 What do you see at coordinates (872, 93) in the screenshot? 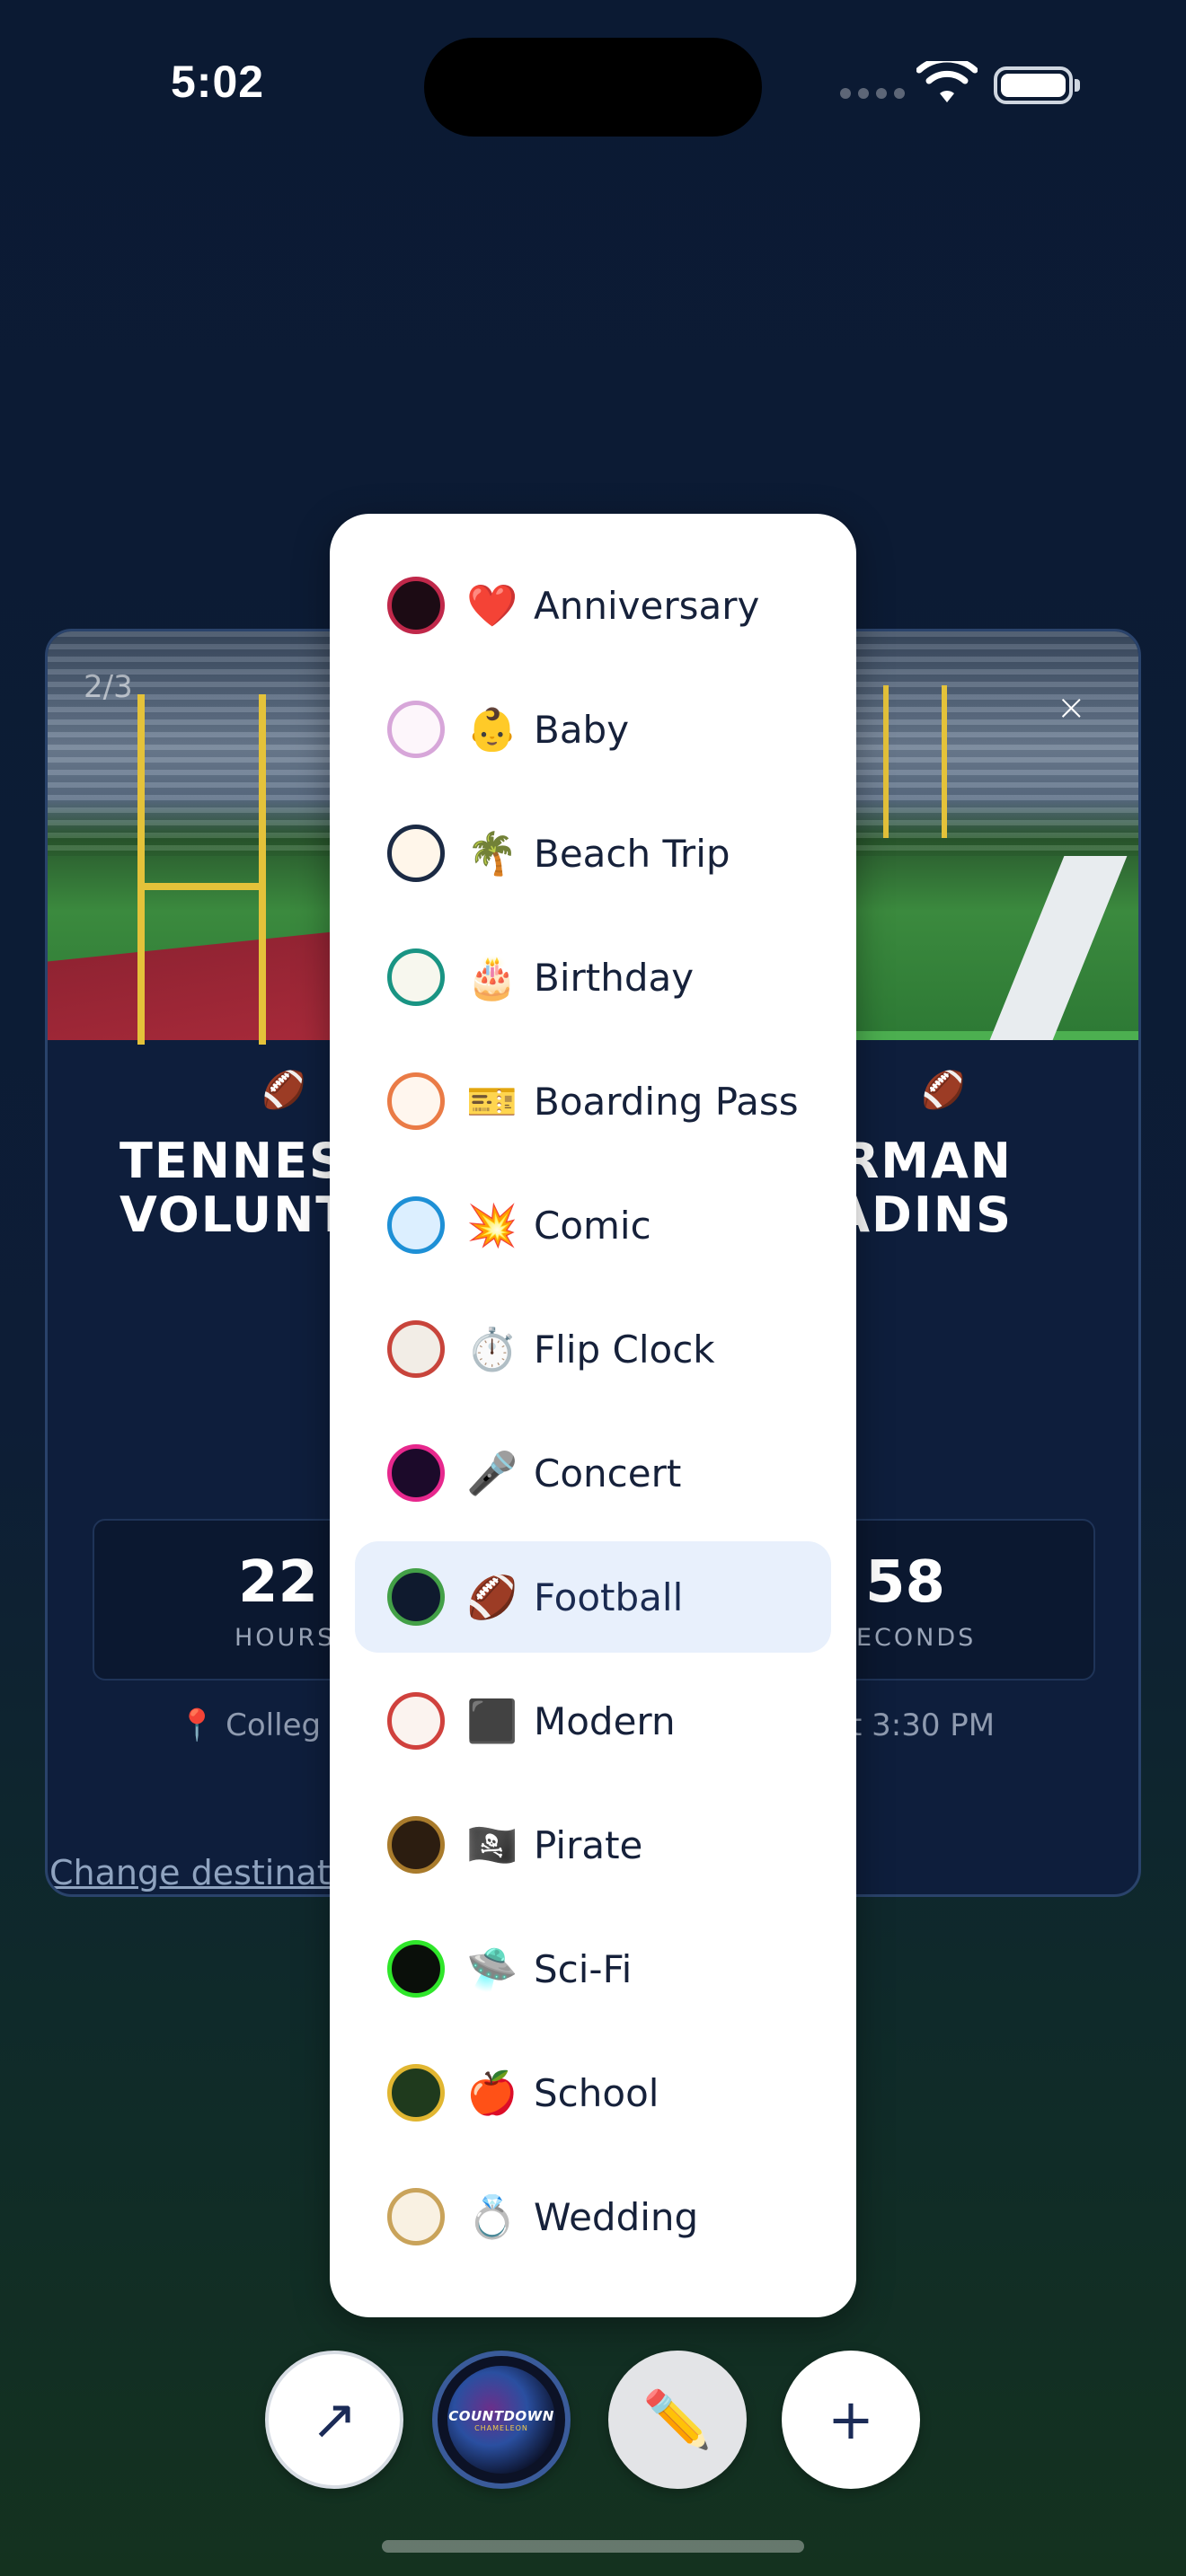
I see `cellular-signal-icon` at bounding box center [872, 93].